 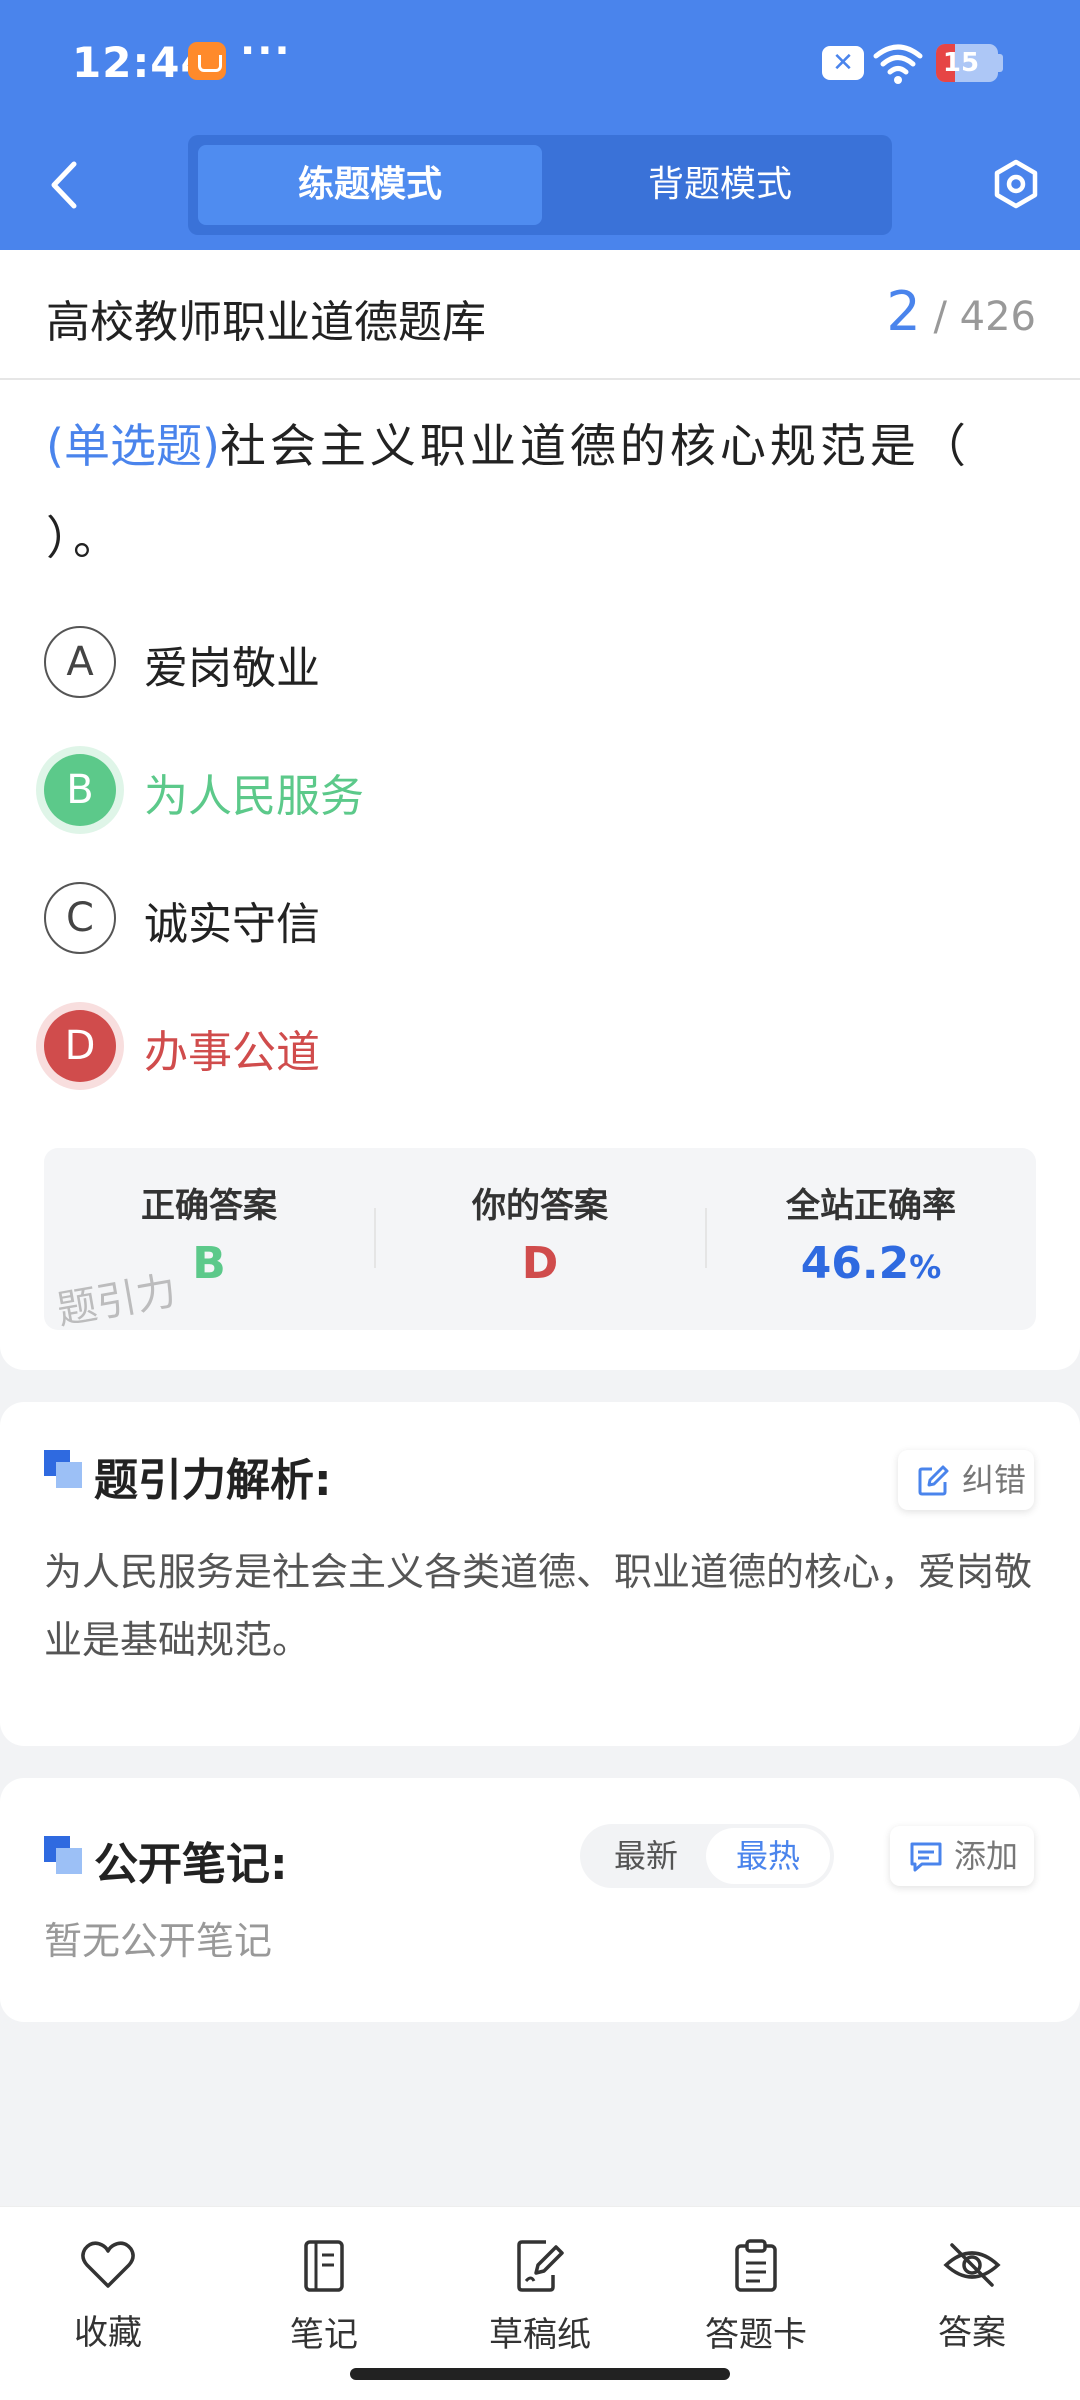 What do you see at coordinates (540, 62) in the screenshot?
I see `status-bar: 12:44 ··· ✕ 15` at bounding box center [540, 62].